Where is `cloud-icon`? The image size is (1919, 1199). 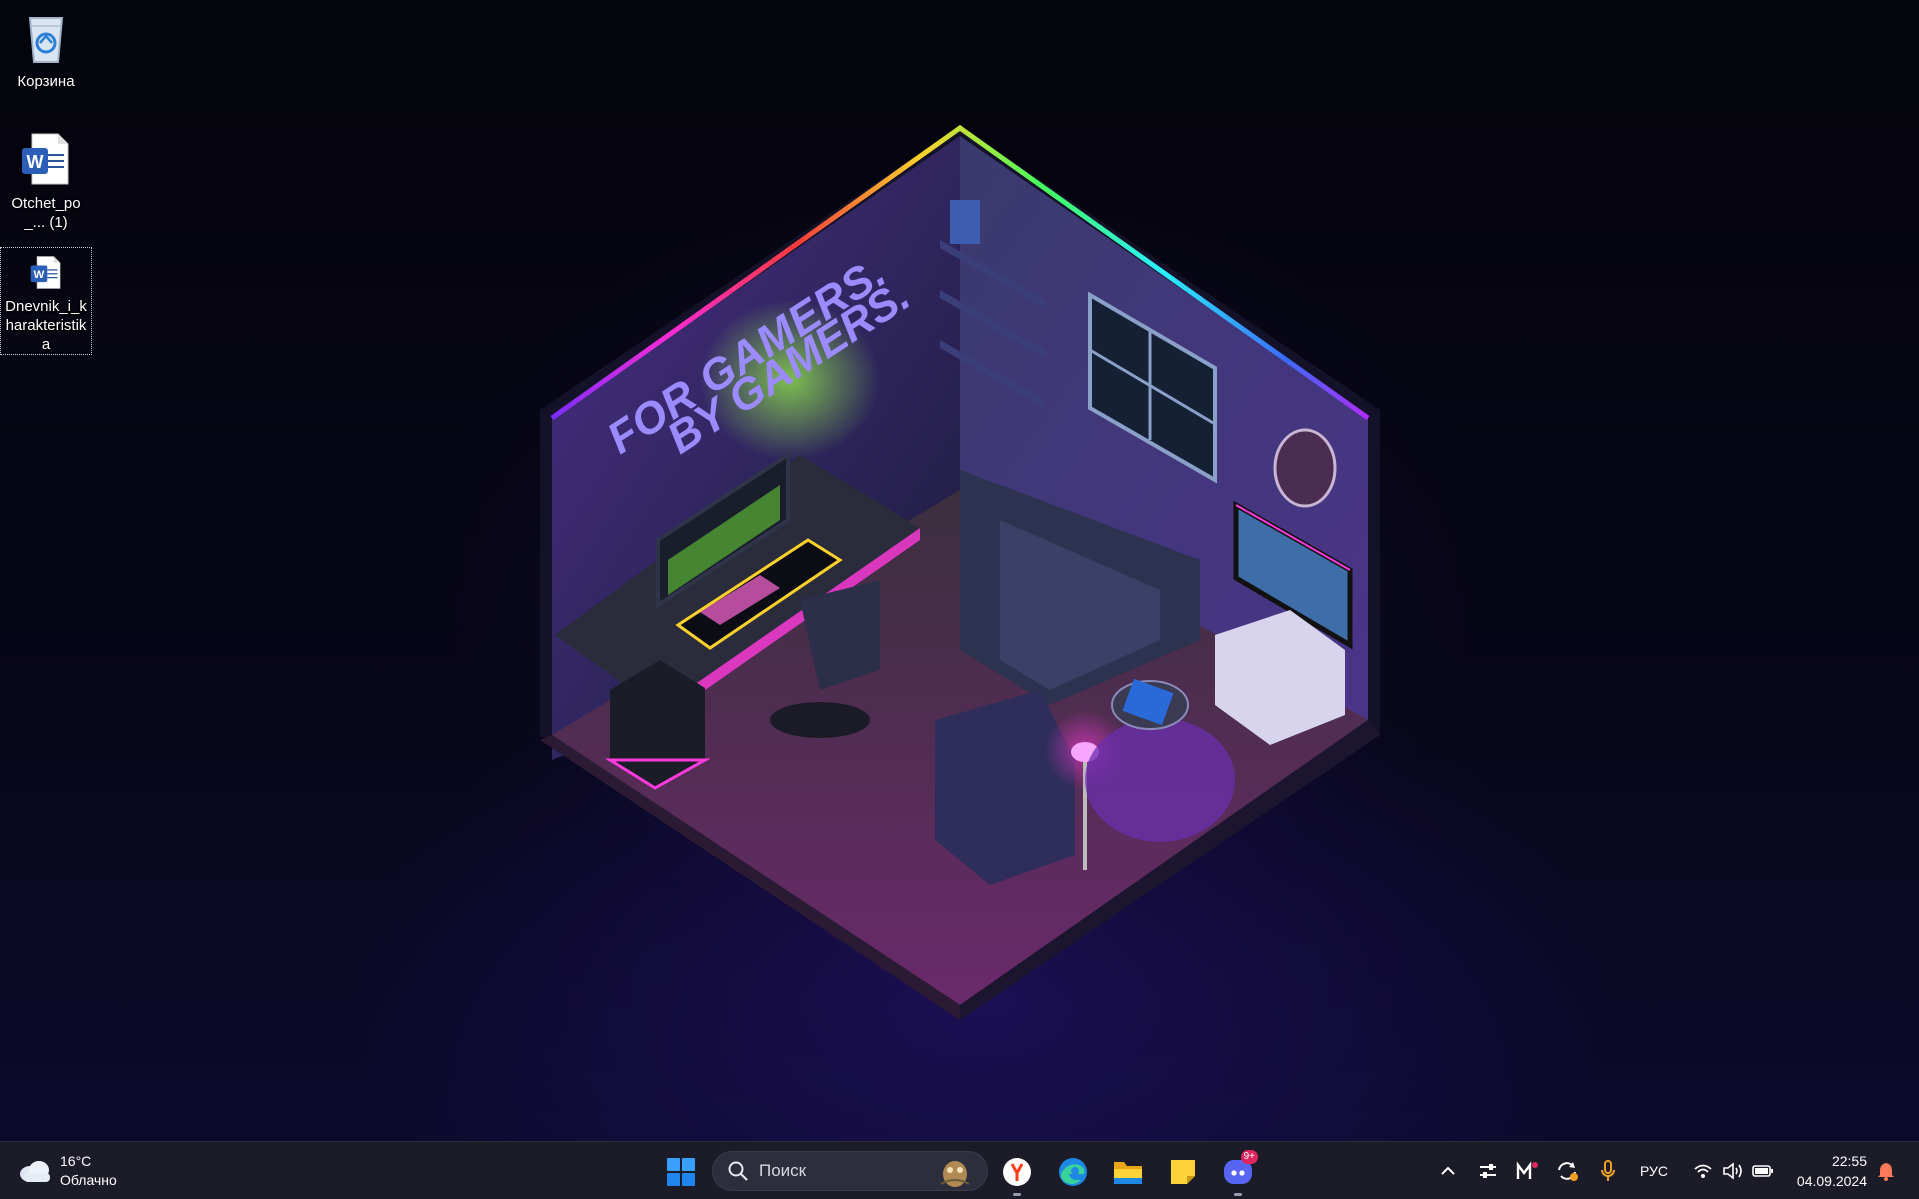
cloud-icon is located at coordinates (35, 1171).